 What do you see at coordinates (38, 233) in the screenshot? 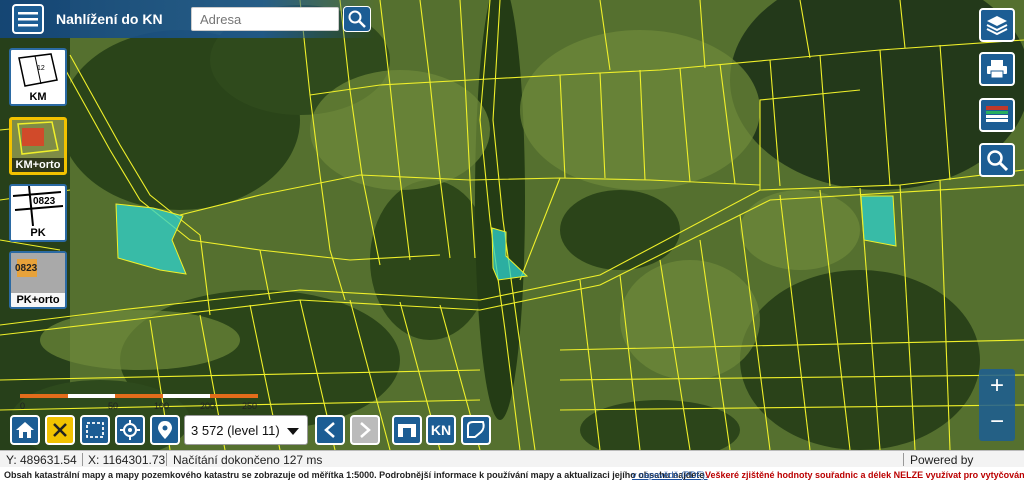
I see `layer-pk-label: PK` at bounding box center [38, 233].